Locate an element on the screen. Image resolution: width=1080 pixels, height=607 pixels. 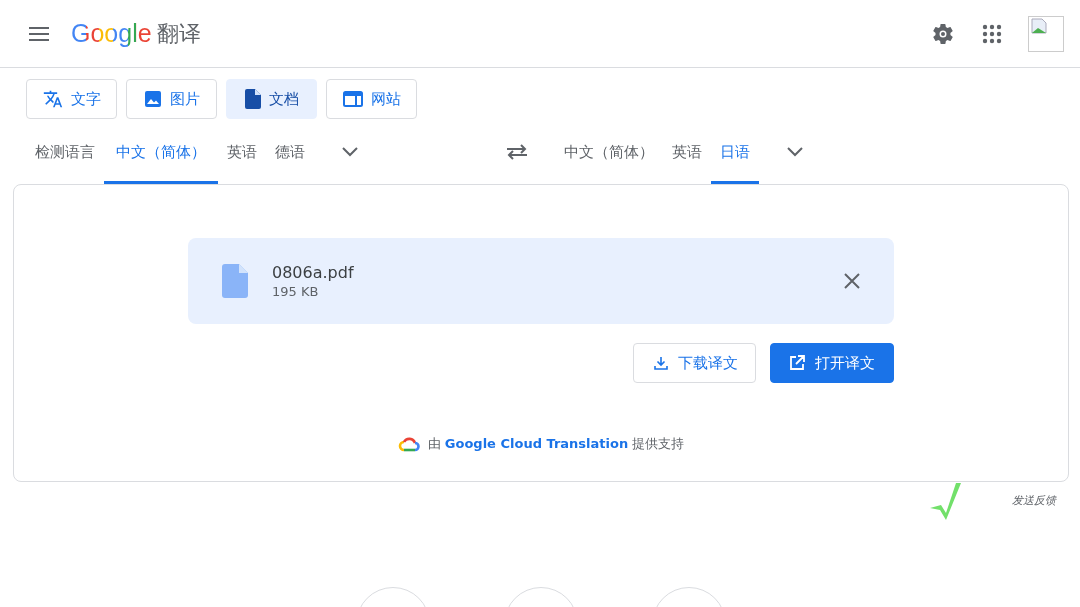
mode-tab: 图片 is located at coordinates (171, 99).